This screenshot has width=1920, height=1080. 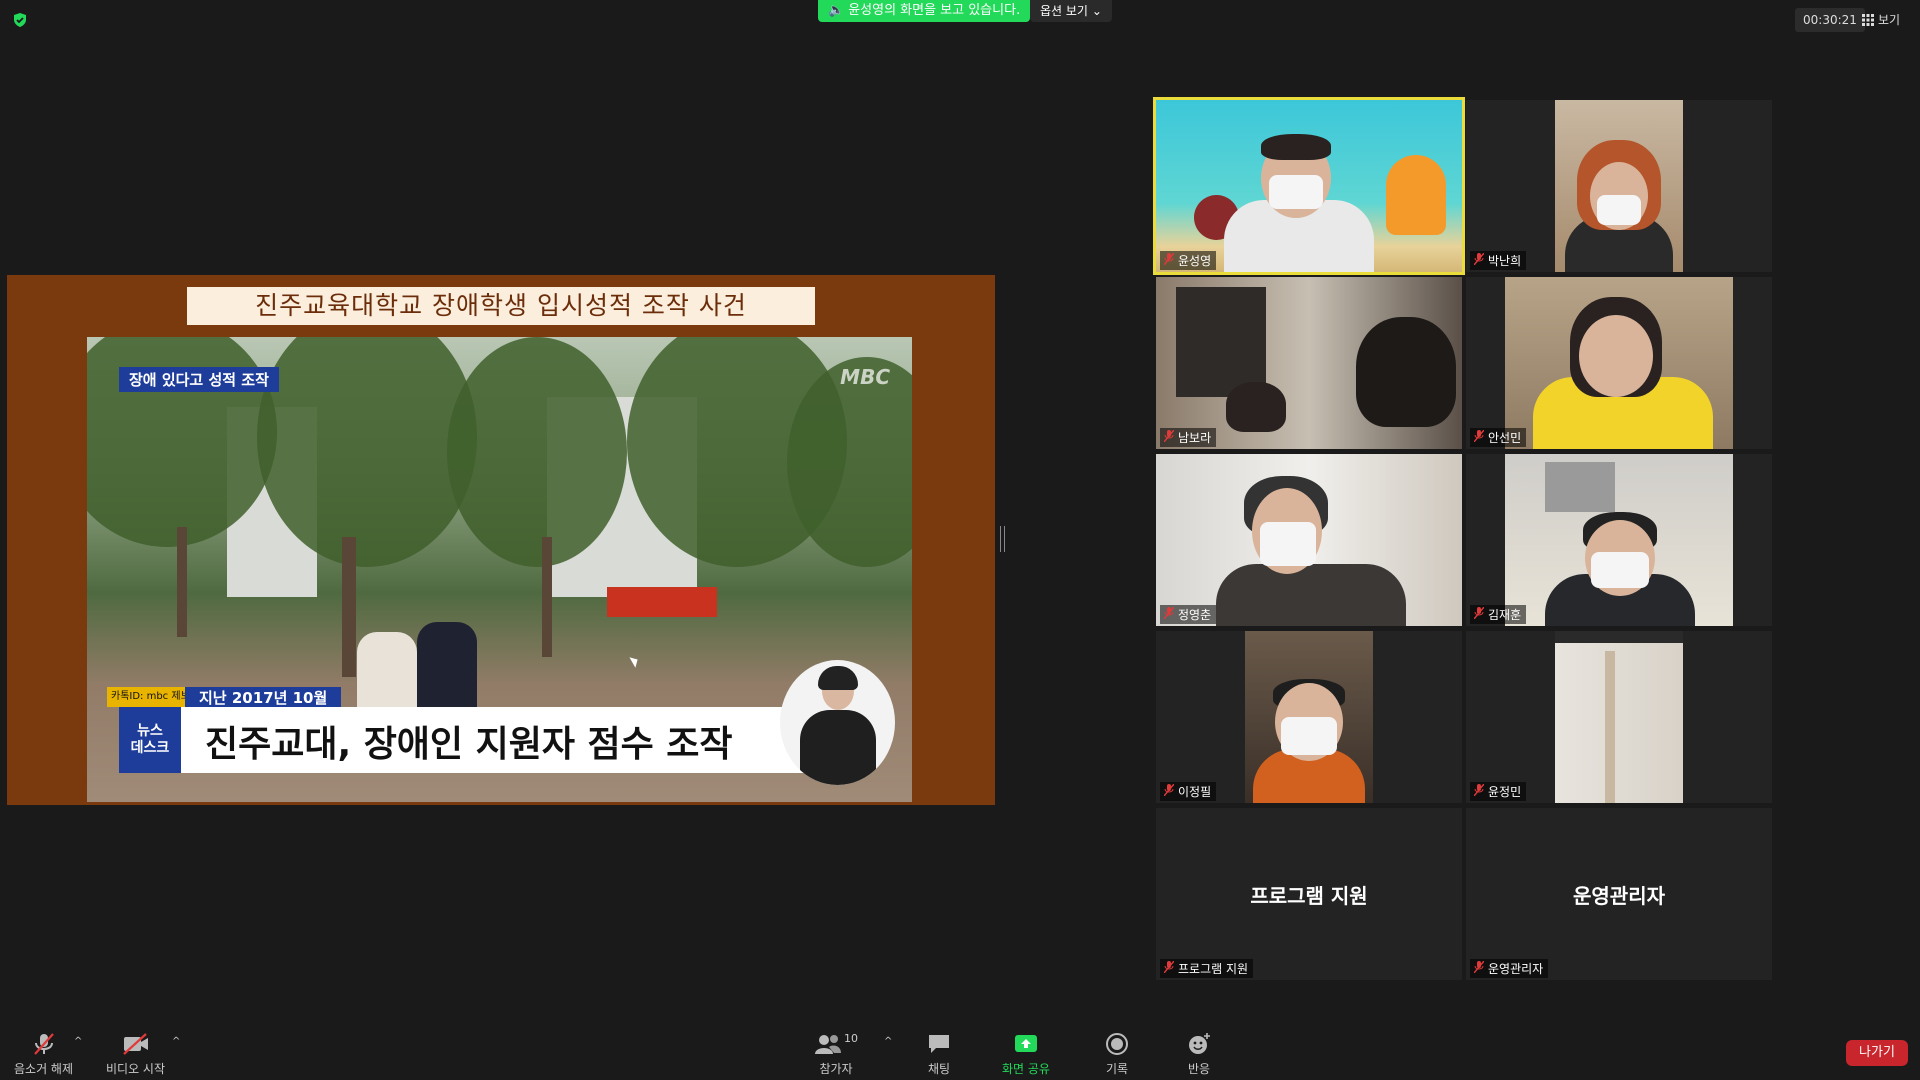 What do you see at coordinates (939, 1054) in the screenshot?
I see `chat-button: 채팅` at bounding box center [939, 1054].